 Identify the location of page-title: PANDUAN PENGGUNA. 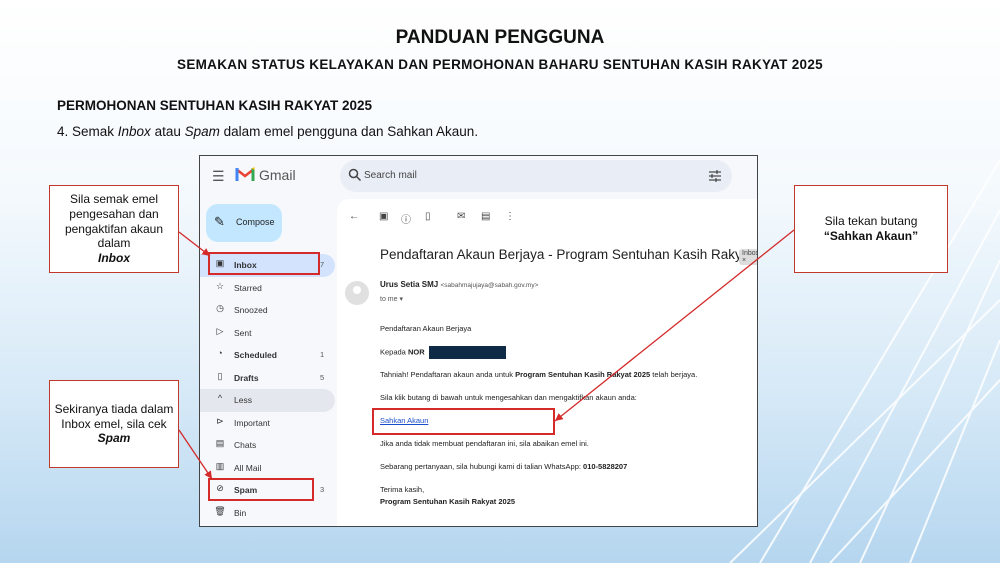
(500, 37).